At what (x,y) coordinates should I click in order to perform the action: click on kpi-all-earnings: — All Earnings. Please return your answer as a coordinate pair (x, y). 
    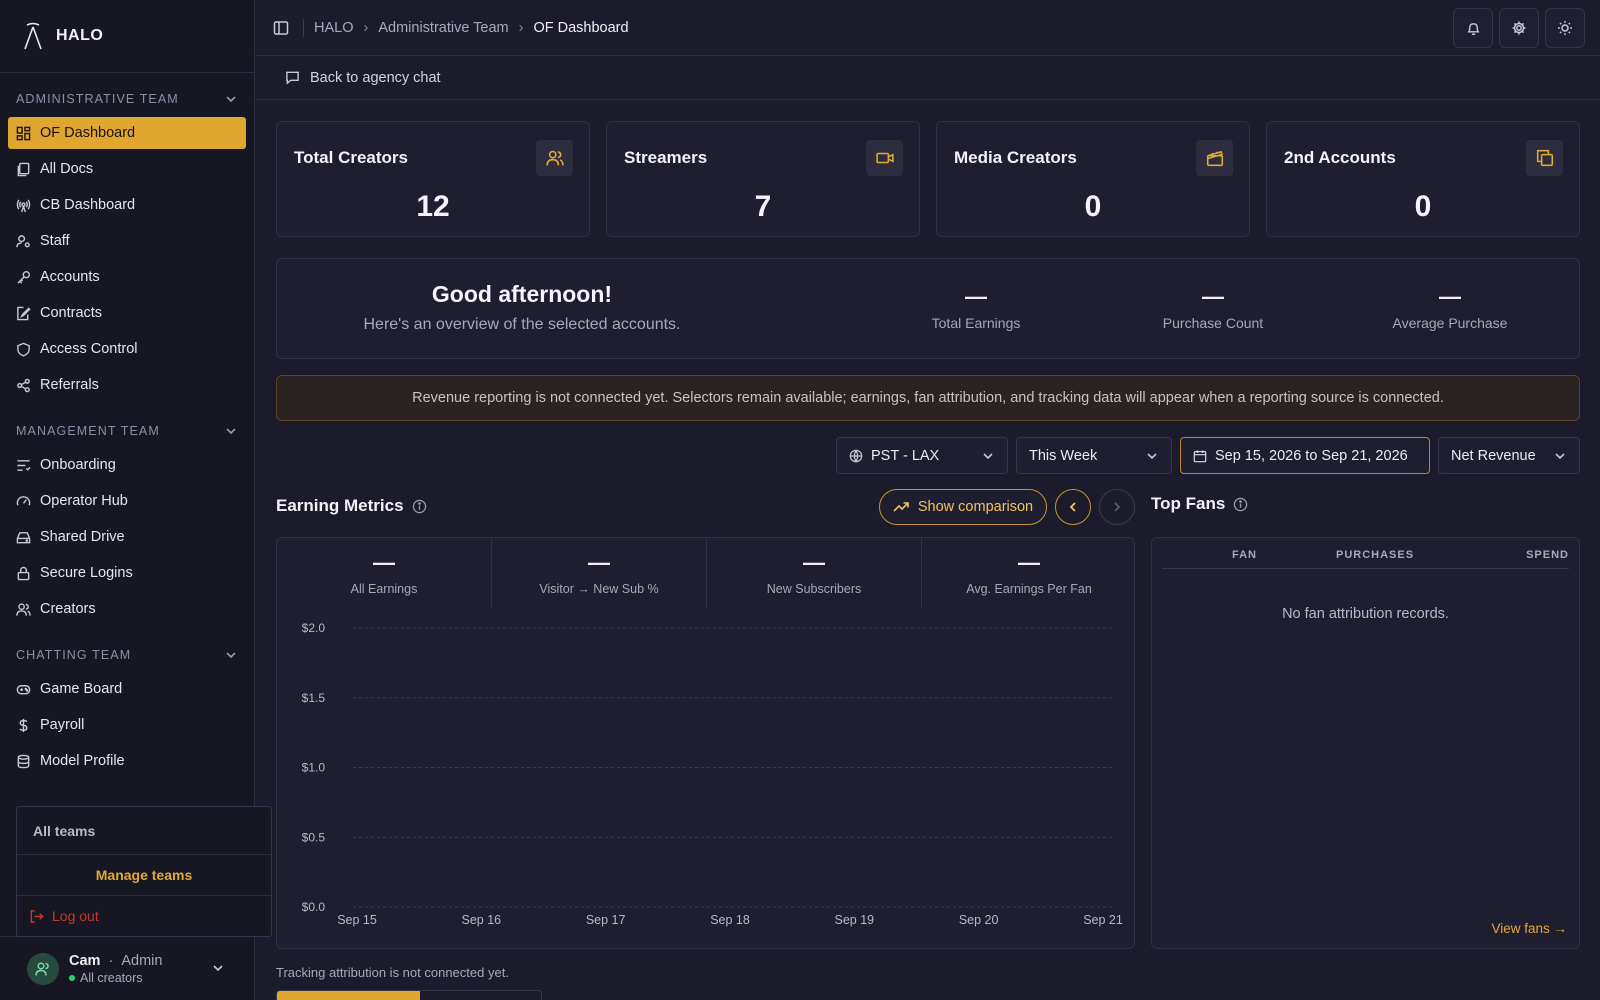
    Looking at the image, I should click on (384, 573).